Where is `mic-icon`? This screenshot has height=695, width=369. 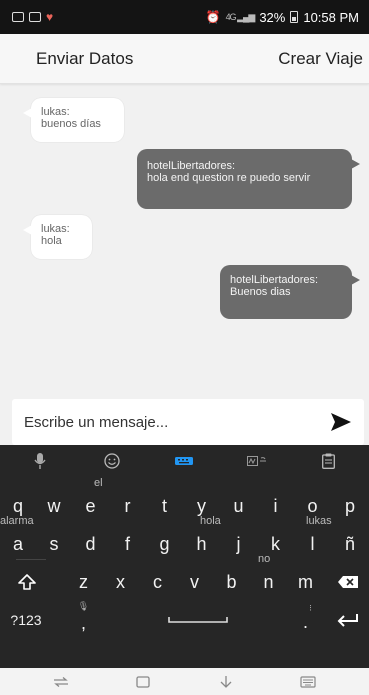 mic-icon is located at coordinates (40, 461).